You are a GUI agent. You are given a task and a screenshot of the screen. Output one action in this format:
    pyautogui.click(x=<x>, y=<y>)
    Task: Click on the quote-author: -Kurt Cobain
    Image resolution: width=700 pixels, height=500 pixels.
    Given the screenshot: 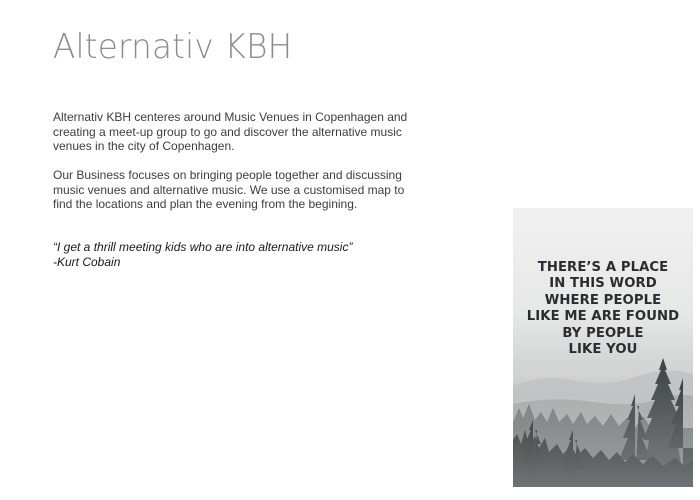 What is the action you would take?
    pyautogui.click(x=87, y=261)
    